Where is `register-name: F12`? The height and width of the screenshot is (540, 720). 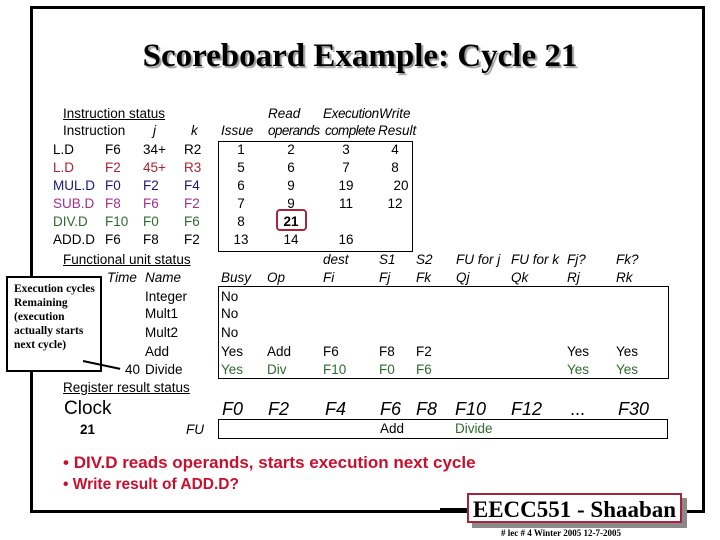
register-name: F12 is located at coordinates (527, 409).